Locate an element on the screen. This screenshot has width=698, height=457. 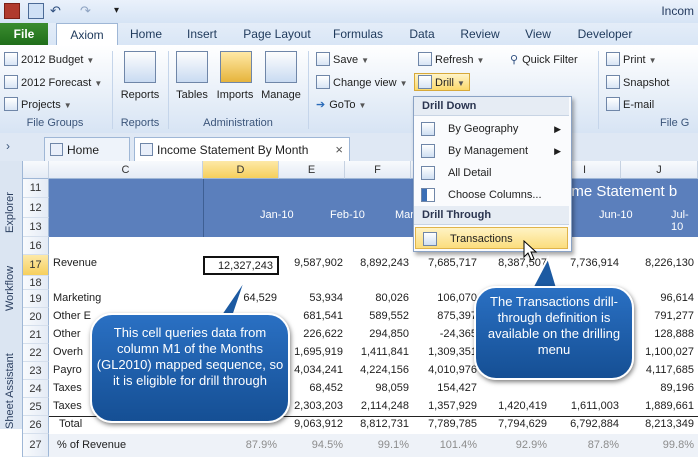
table-cell: 80,026 is located at coordinates (377, 298).